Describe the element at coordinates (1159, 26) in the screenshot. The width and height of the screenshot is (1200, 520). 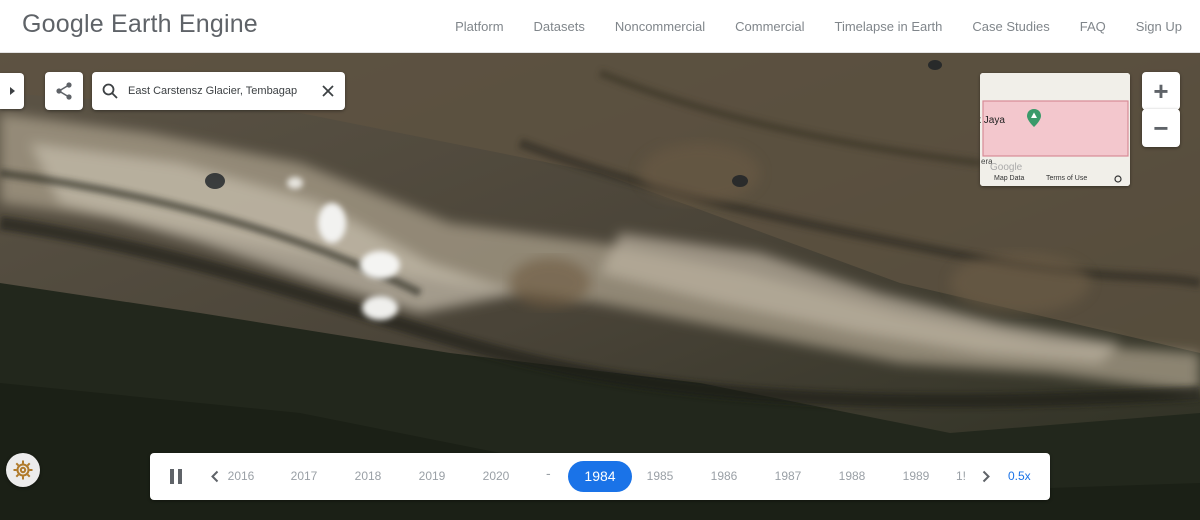
I see `nav-sign-up: Sign Up` at that location.